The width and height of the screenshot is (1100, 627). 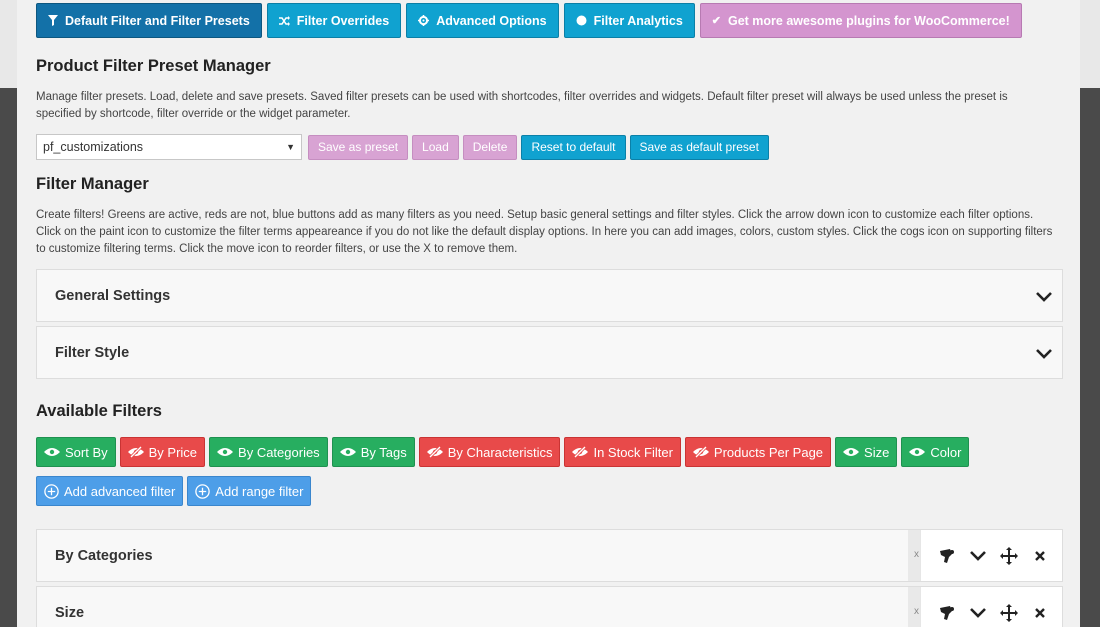 I want to click on tab-filter-analytics: Filter Analytics, so click(x=629, y=20).